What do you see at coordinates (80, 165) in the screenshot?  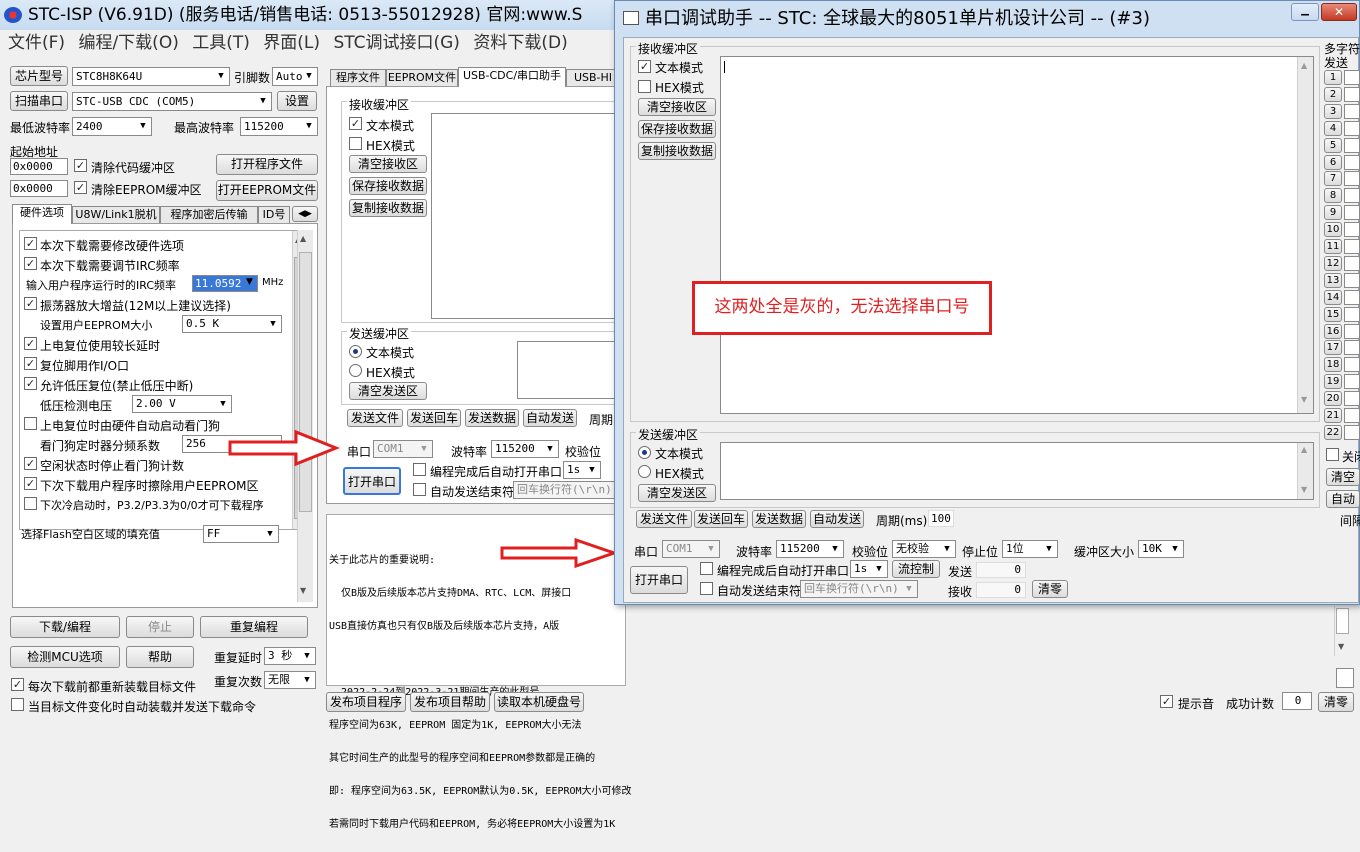 I see `clear-code-checkbox: ✓` at bounding box center [80, 165].